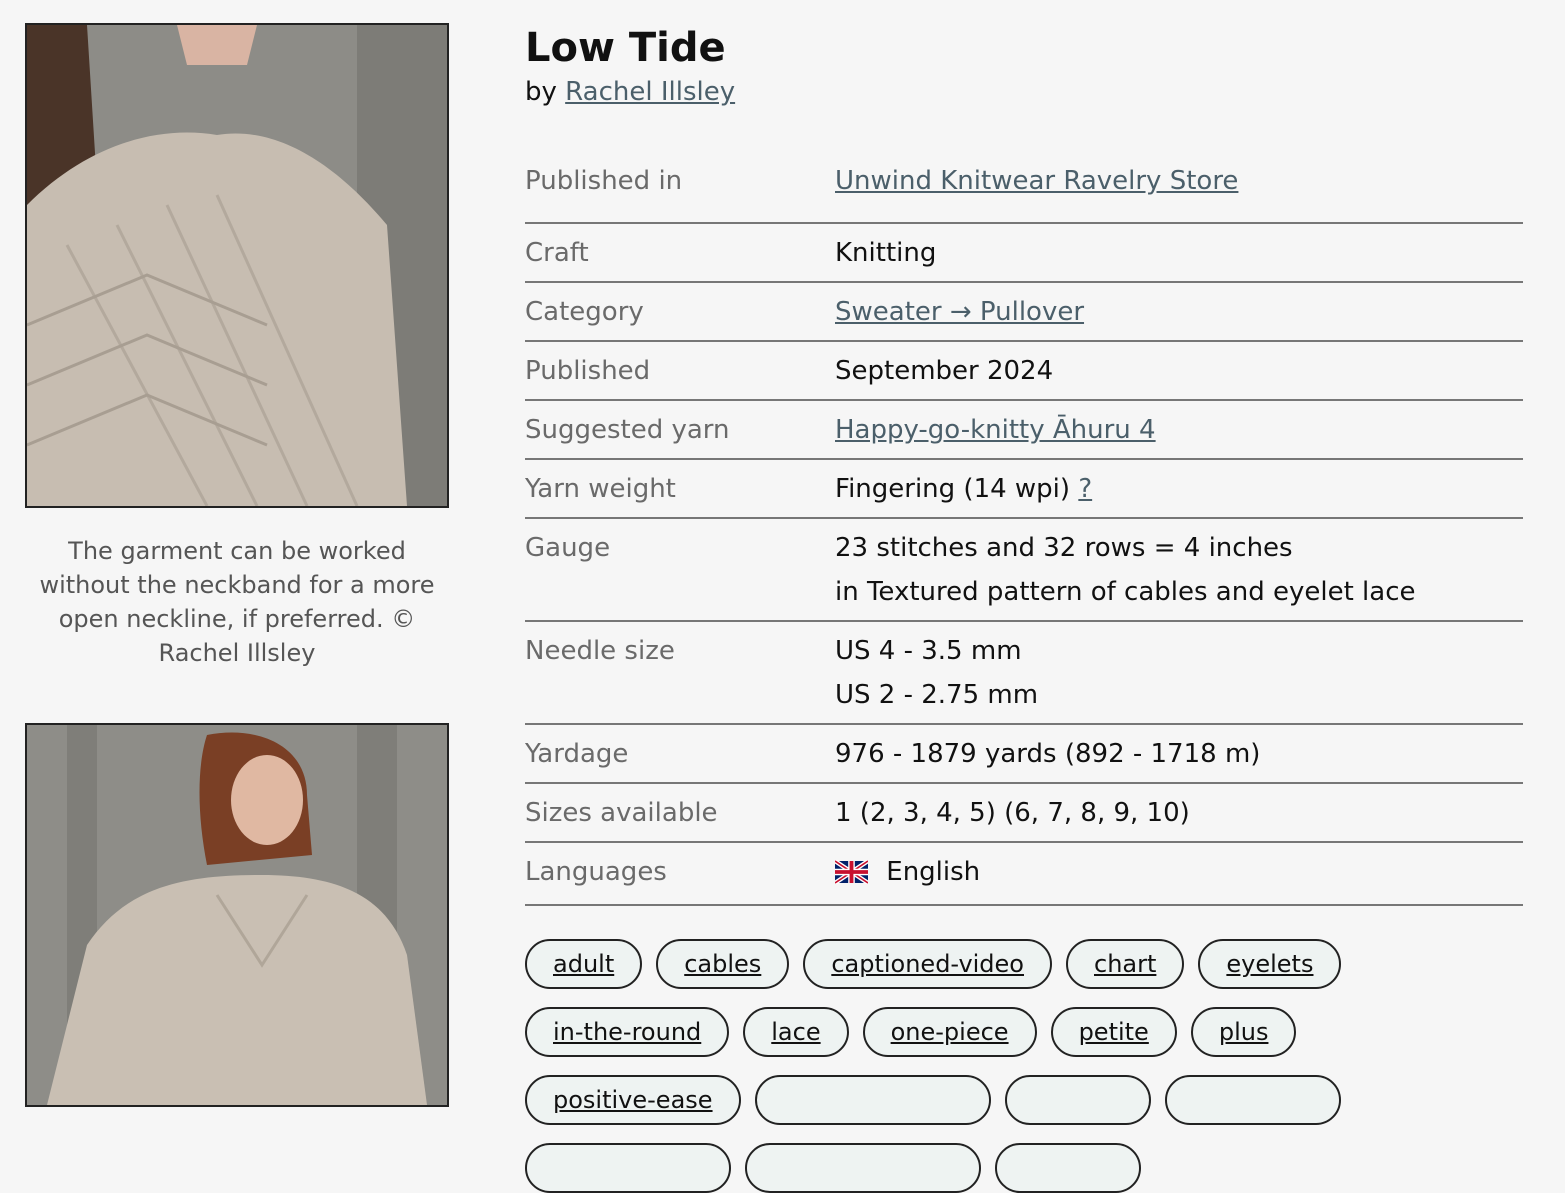 This screenshot has width=1565, height=1193. I want to click on label-sizes: Sizes available, so click(621, 813).